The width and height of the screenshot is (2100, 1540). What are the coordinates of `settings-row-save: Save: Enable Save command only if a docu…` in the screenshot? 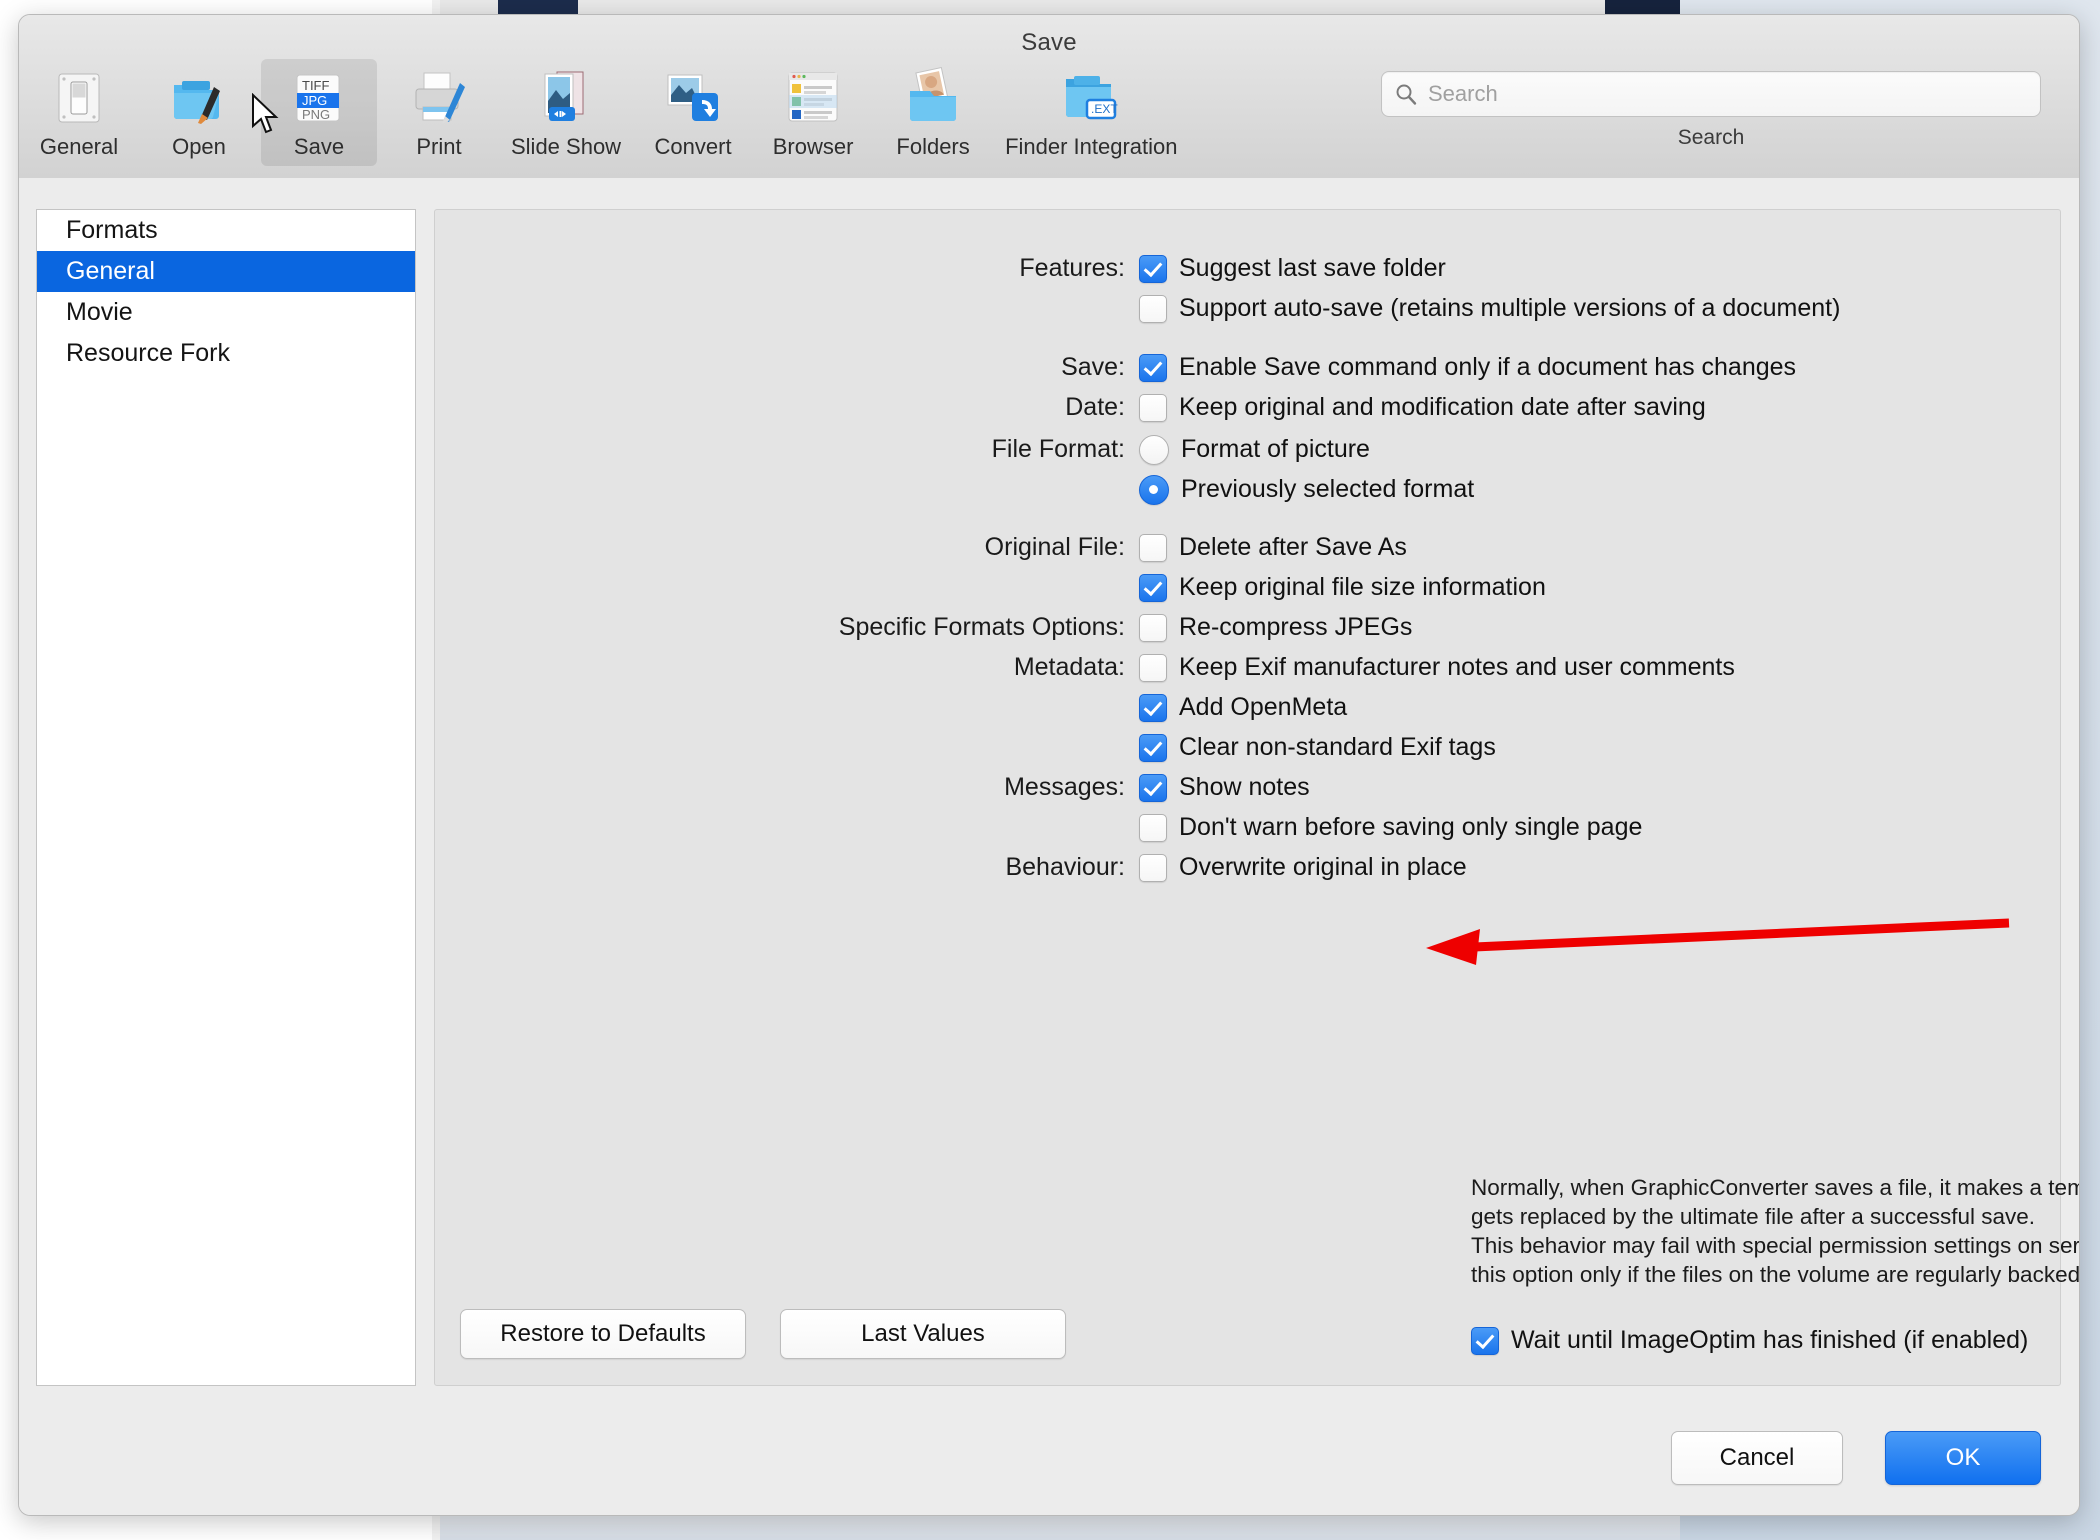 It's located at (1247, 367).